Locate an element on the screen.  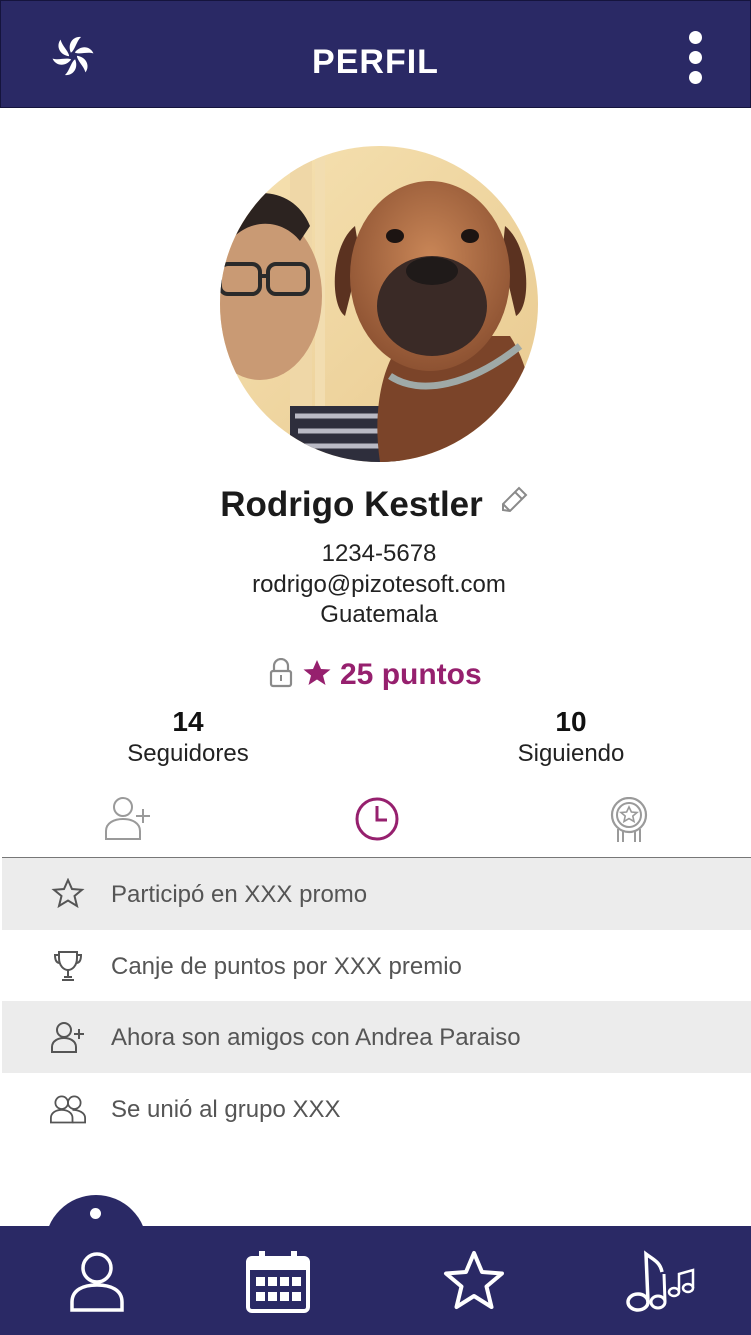
trophy-icon is located at coordinates (68, 965).